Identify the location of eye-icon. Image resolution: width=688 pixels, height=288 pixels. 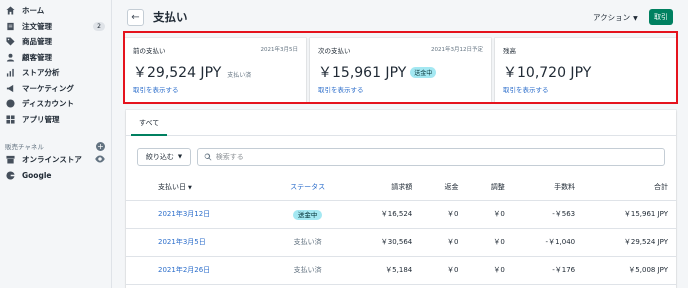
(100, 160).